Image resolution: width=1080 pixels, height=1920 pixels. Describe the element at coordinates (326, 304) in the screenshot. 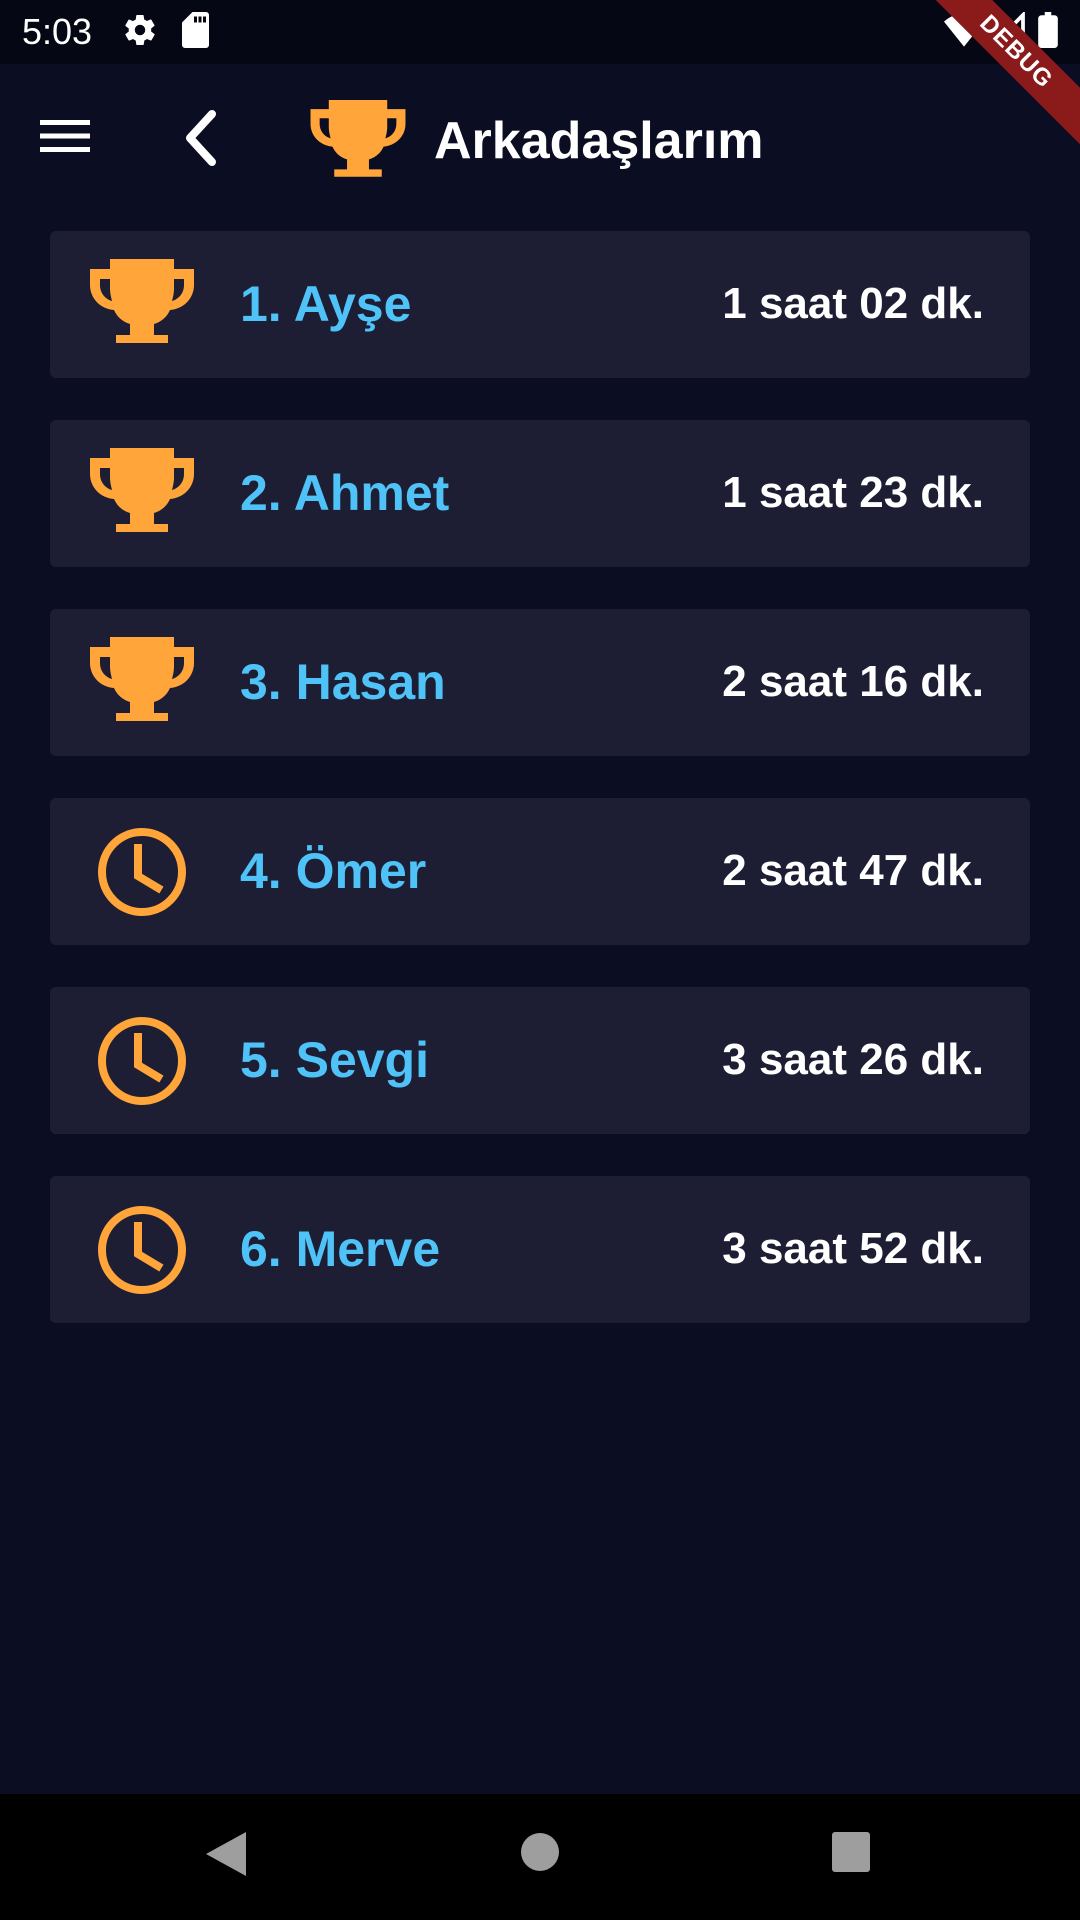

I see `friend-name: 1. Ayşe` at that location.